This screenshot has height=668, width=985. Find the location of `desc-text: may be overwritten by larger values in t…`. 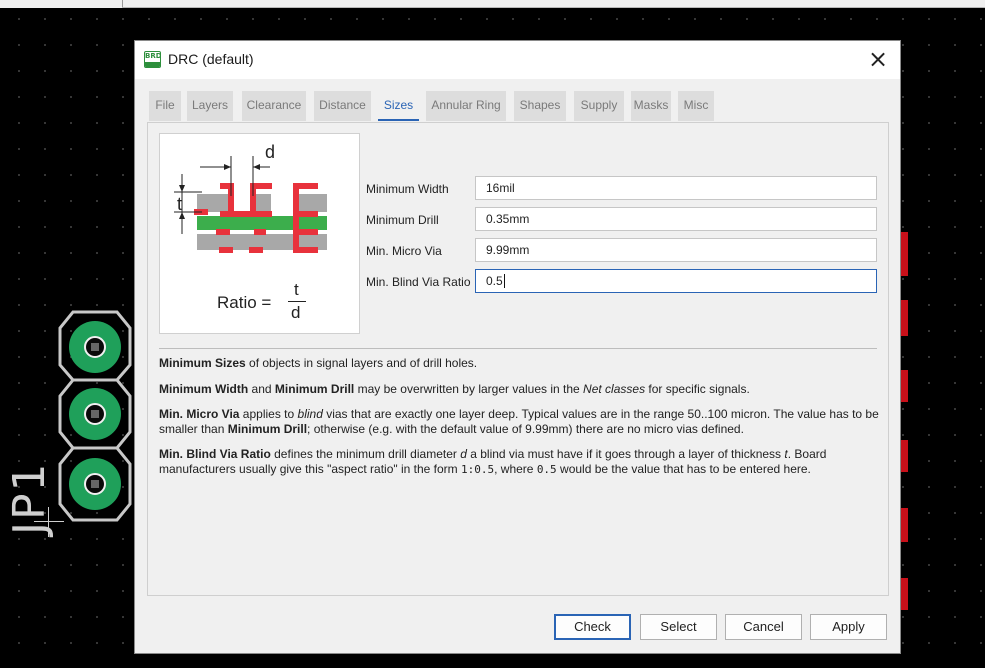

desc-text: may be overwritten by larger values in t… is located at coordinates (469, 389).